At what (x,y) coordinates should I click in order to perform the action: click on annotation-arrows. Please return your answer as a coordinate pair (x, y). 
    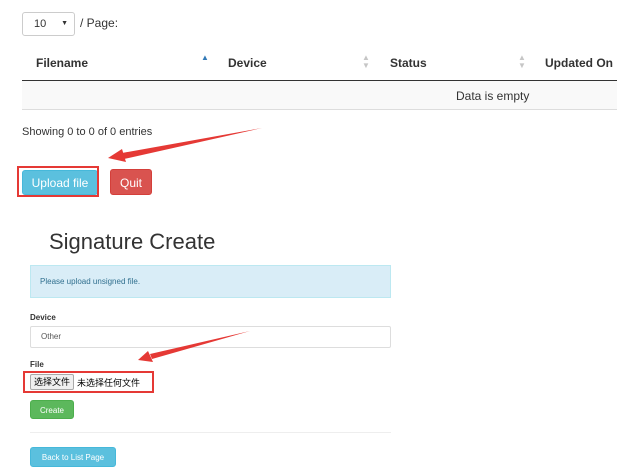
    Looking at the image, I should click on (185, 245).